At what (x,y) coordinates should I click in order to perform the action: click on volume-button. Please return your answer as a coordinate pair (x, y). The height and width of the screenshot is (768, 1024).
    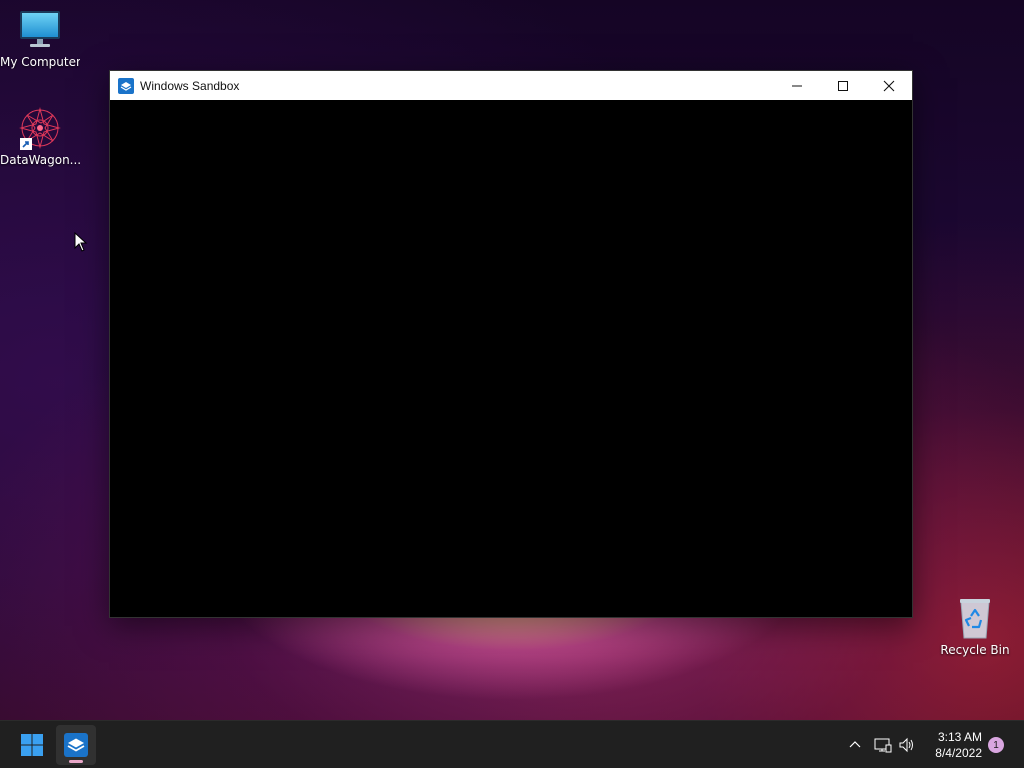
    Looking at the image, I should click on (907, 744).